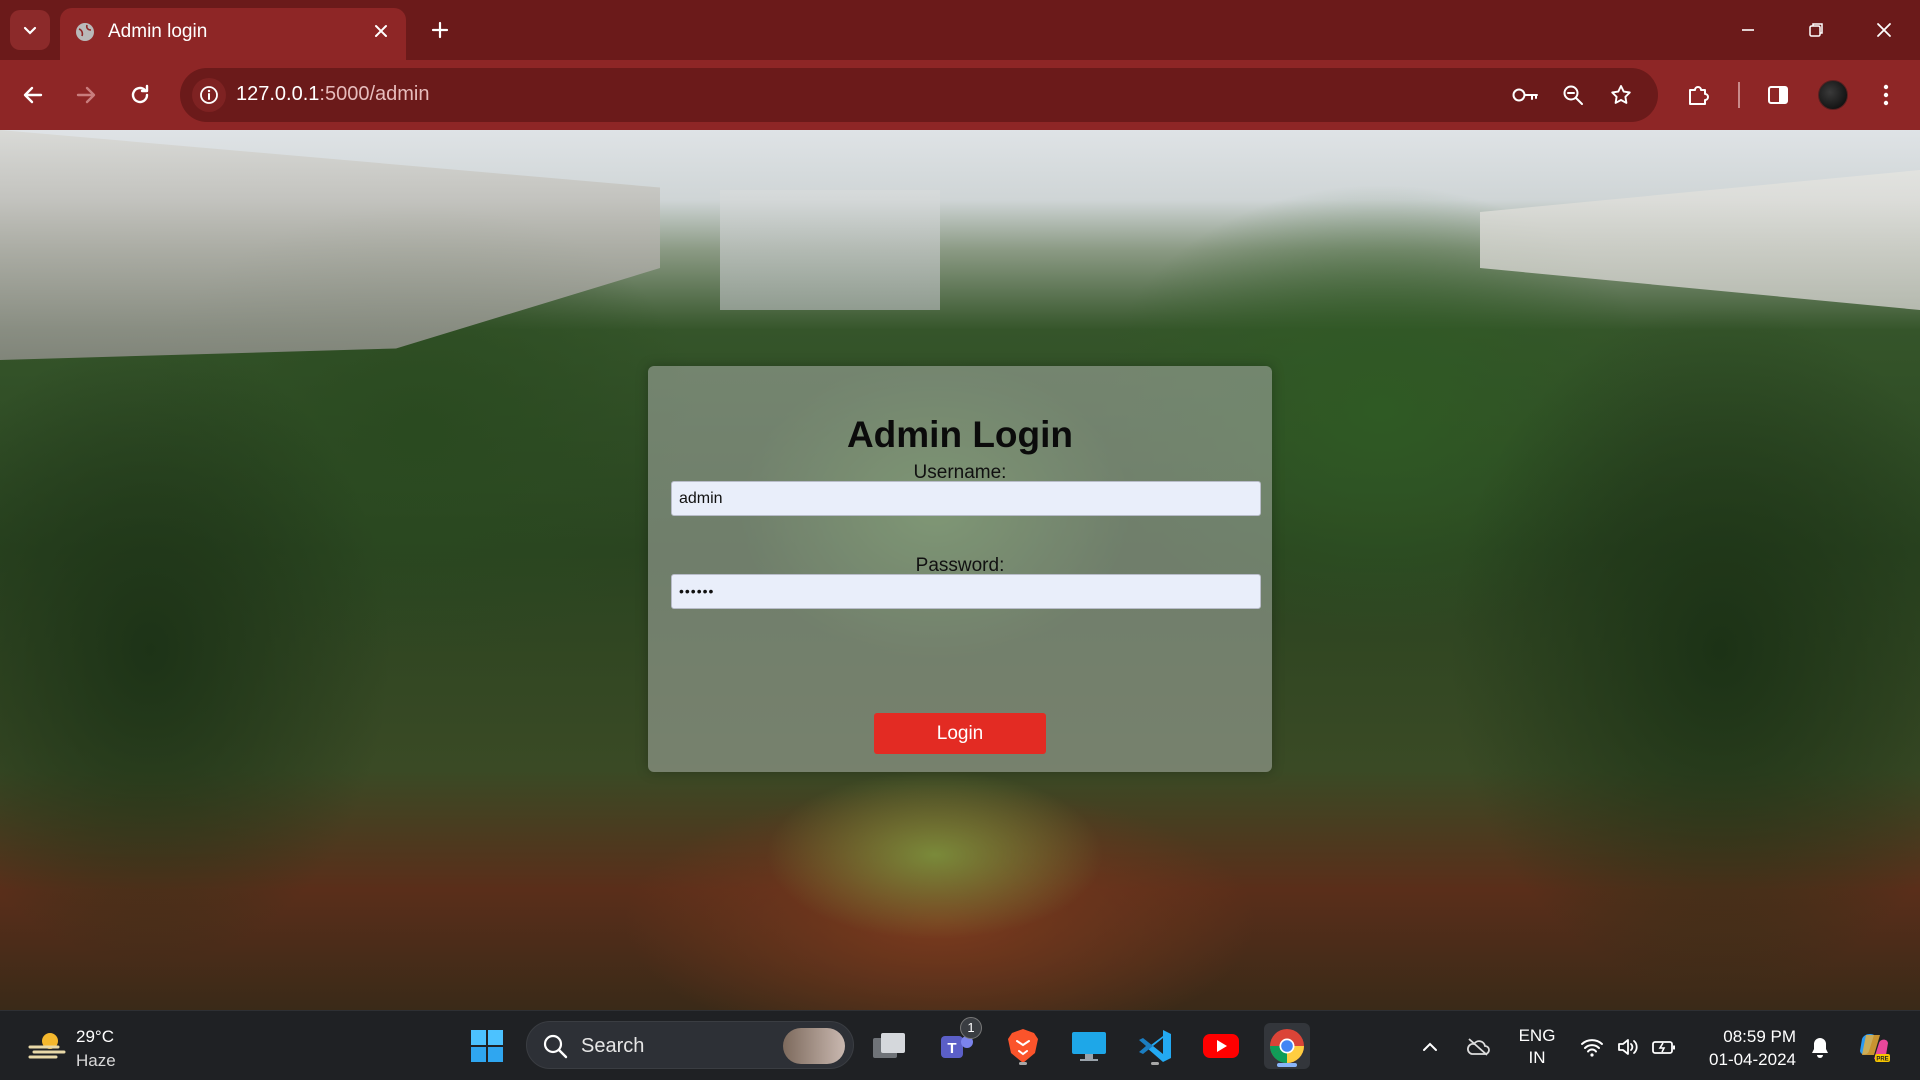 The image size is (1920, 1080). What do you see at coordinates (555, 1046) in the screenshot?
I see `search-icon` at bounding box center [555, 1046].